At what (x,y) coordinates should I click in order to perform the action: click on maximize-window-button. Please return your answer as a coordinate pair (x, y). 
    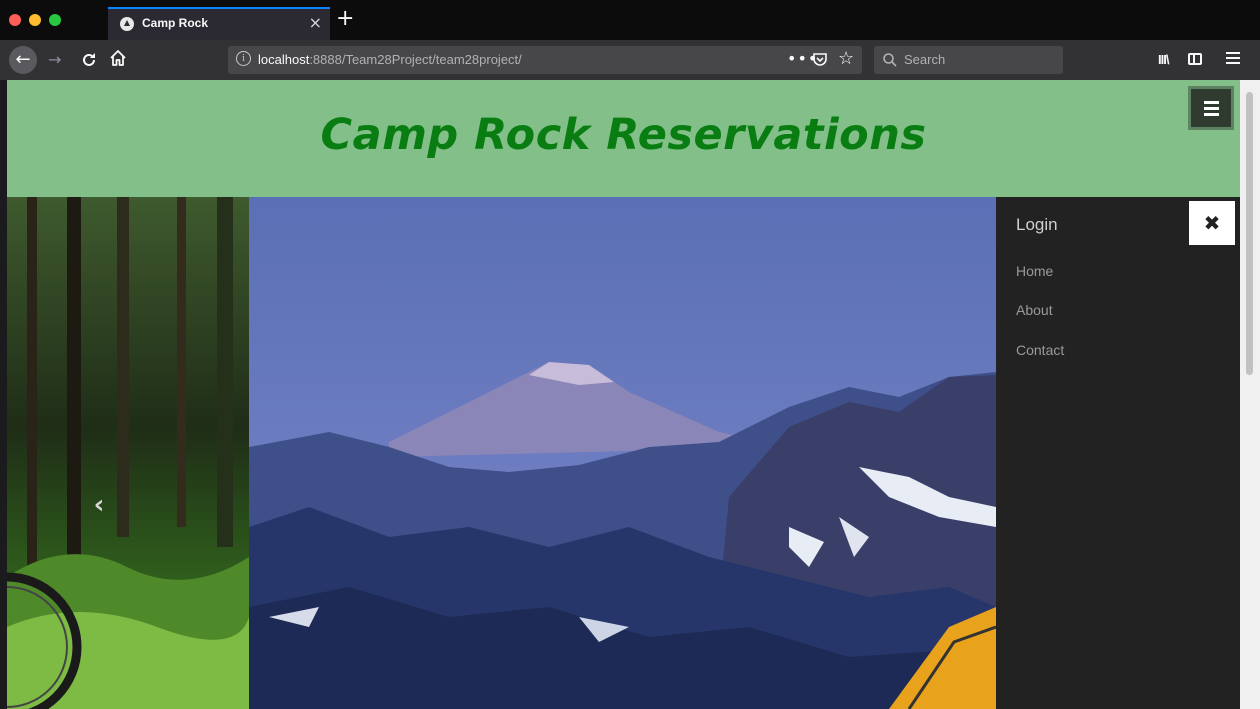
    Looking at the image, I should click on (55, 20).